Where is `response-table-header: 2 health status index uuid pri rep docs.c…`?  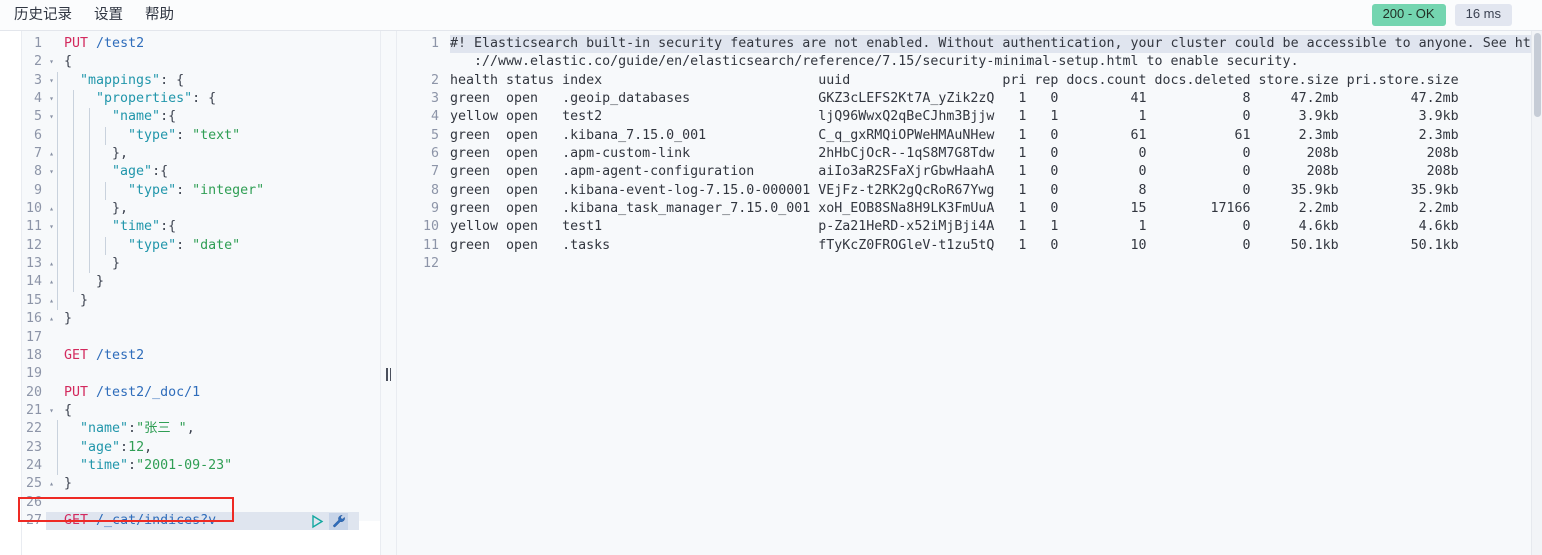
response-table-header: 2 health status index uuid pri rep docs.c… is located at coordinates (963, 81).